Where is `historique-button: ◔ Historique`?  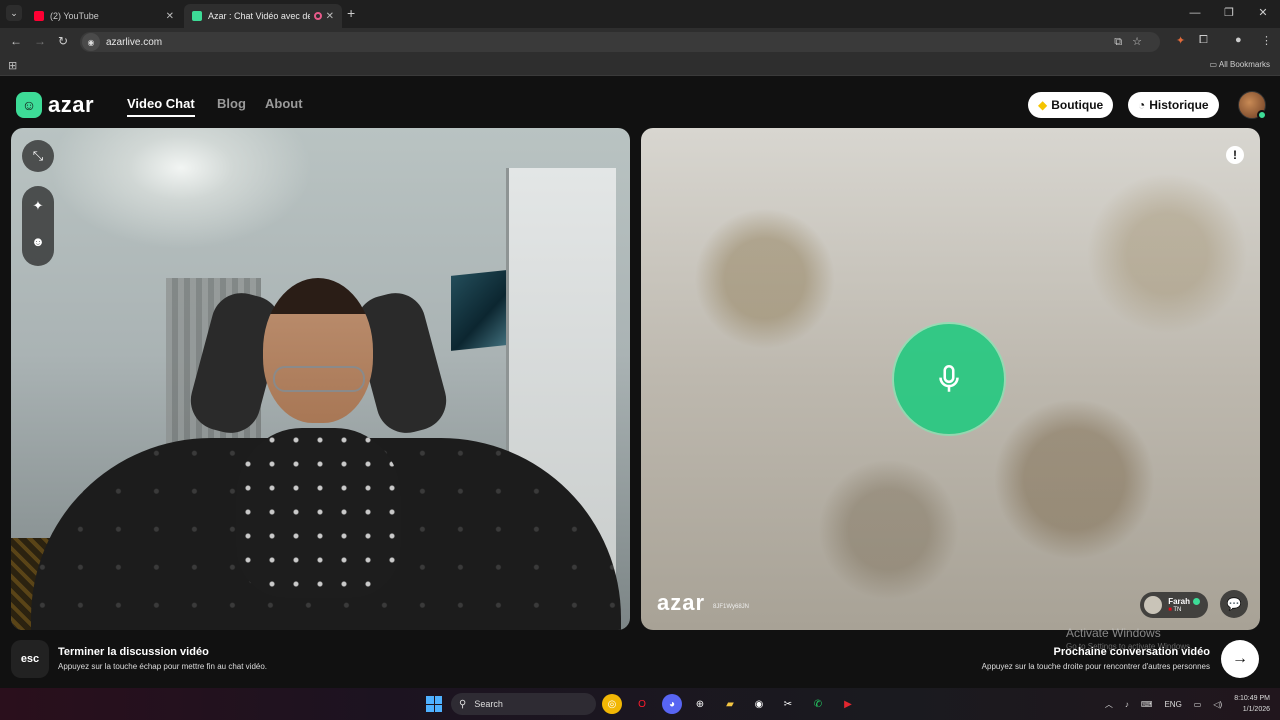
historique-button: ◔ Historique is located at coordinates (1173, 105).